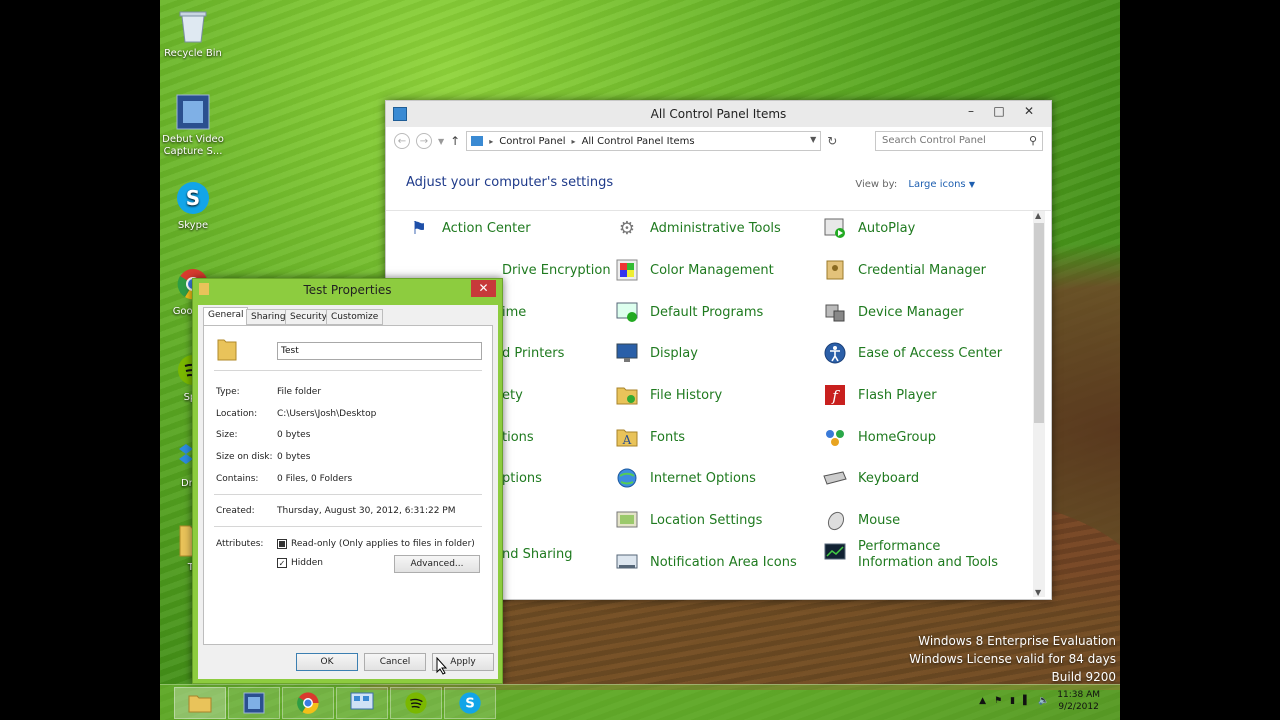 This screenshot has width=1280, height=720. I want to click on tab-sharing: Sharing, so click(268, 317).